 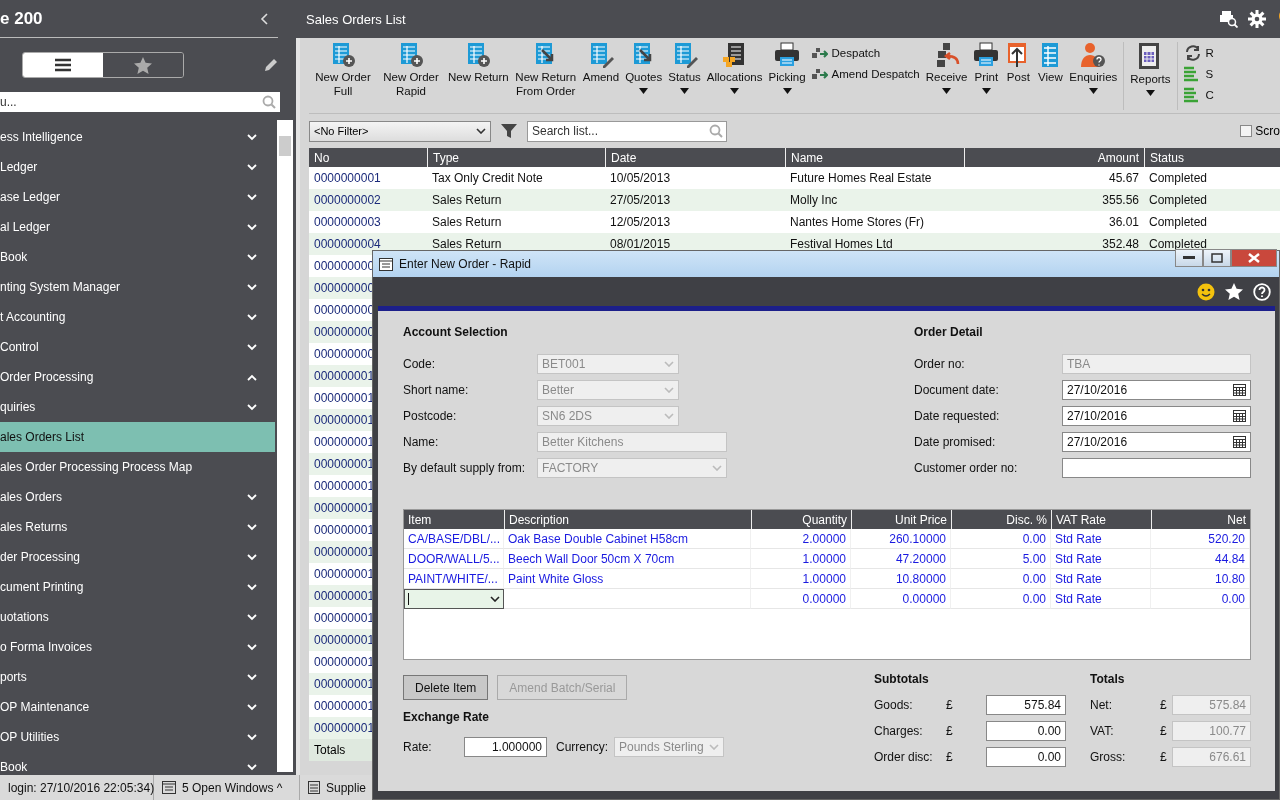 What do you see at coordinates (1150, 75) in the screenshot?
I see `toolbar-button: Reports` at bounding box center [1150, 75].